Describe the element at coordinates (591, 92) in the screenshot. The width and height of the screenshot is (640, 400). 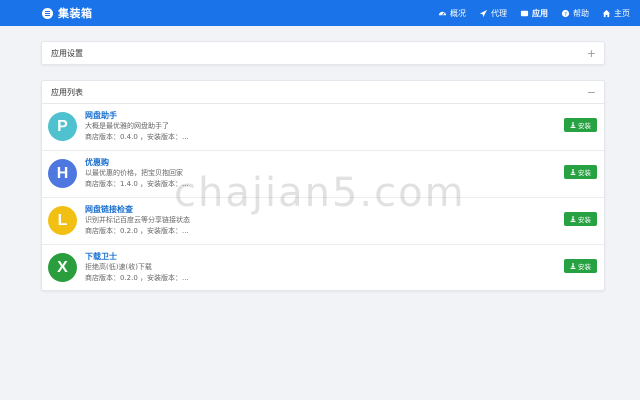
I see `collapse-toggle: −` at that location.